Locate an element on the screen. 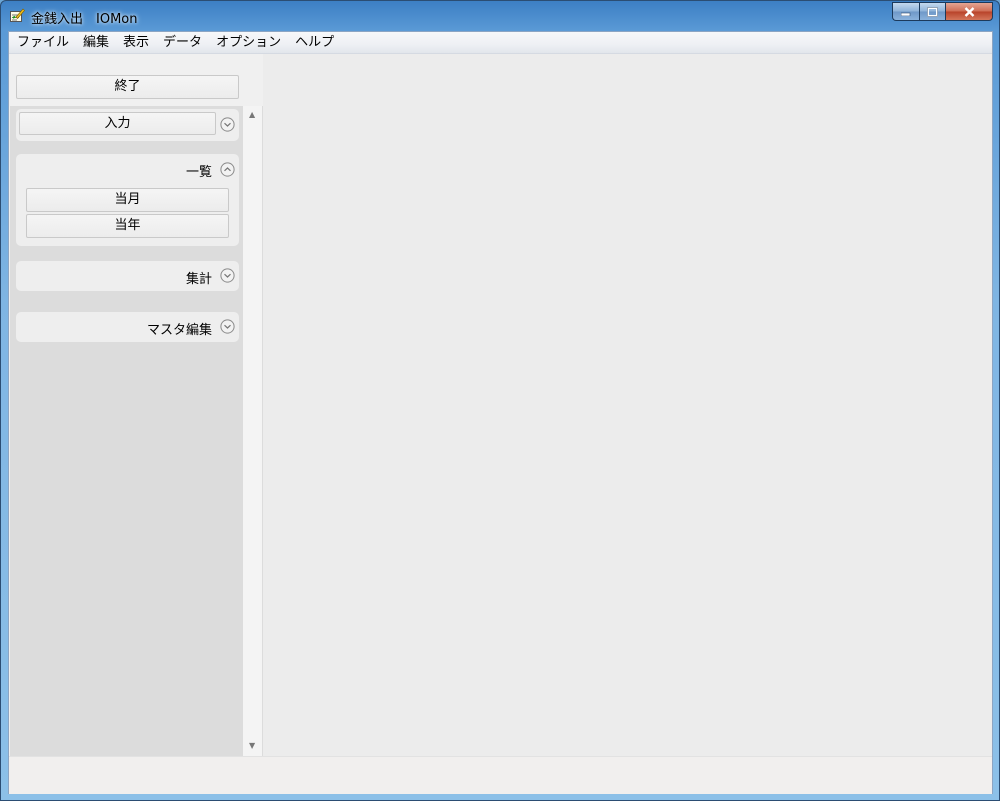  current-month-button: 当月 is located at coordinates (127, 200).